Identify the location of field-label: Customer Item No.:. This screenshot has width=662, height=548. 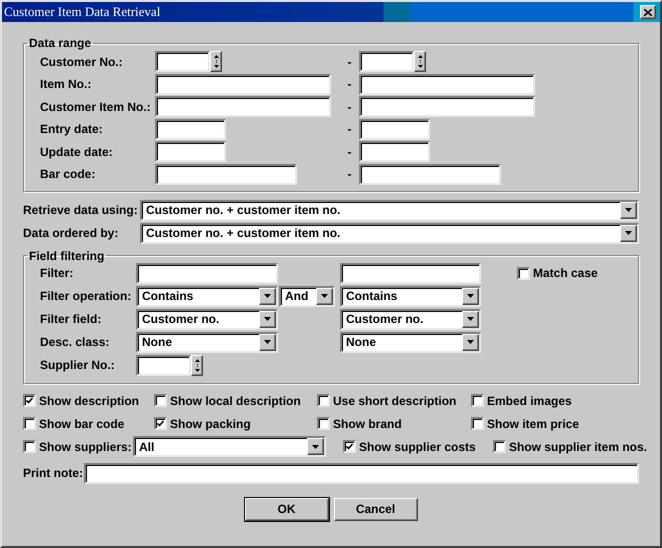
(96, 107).